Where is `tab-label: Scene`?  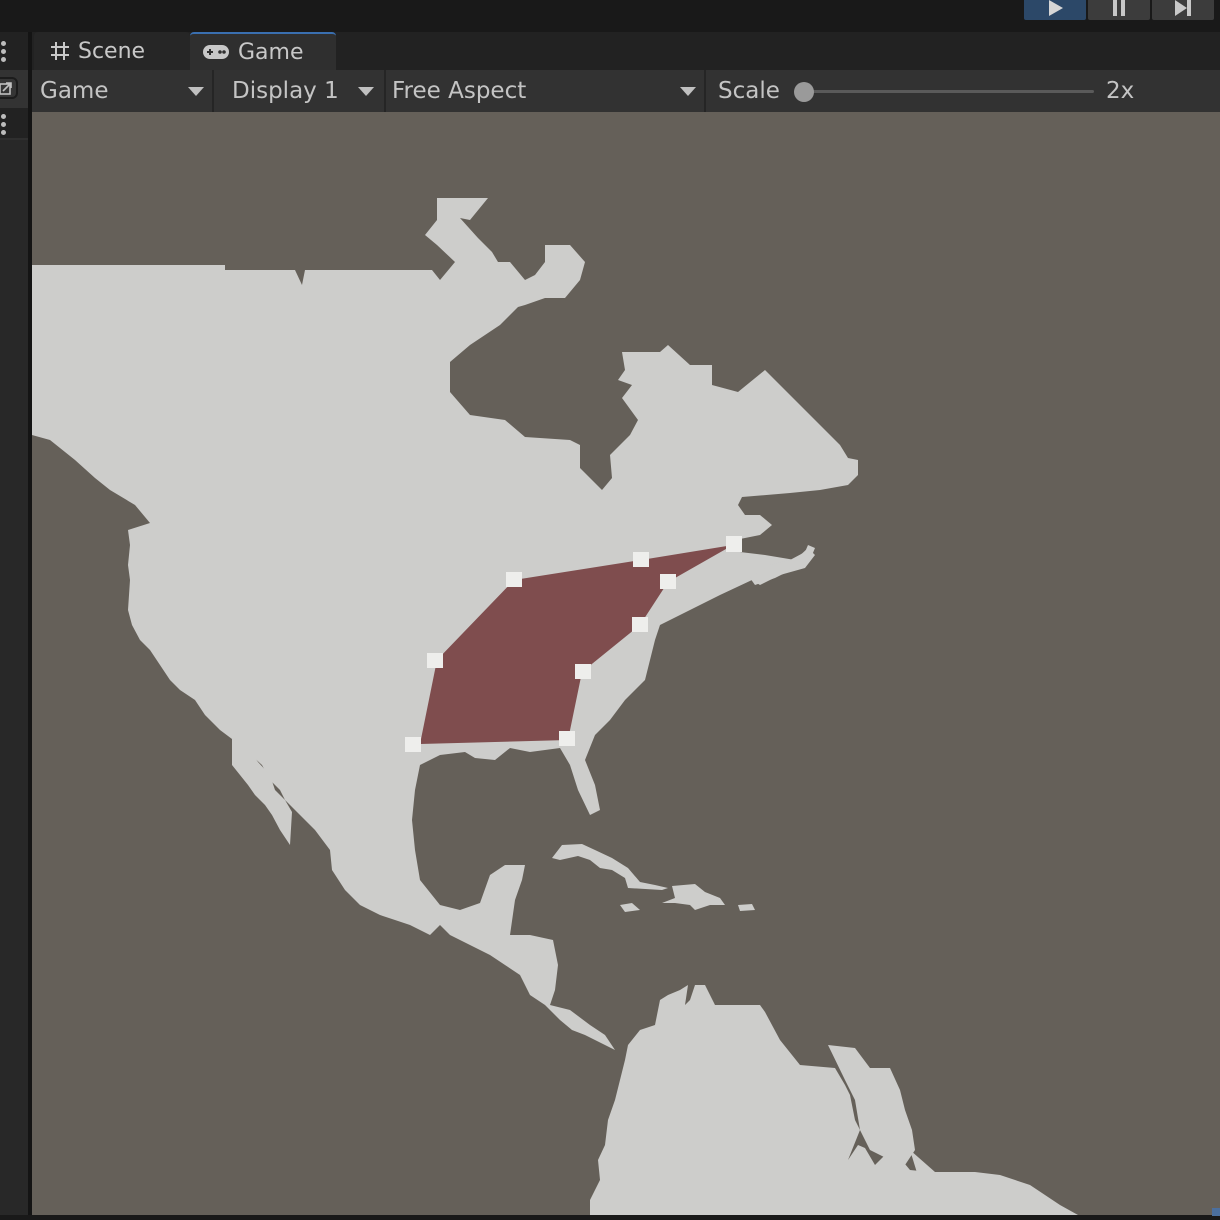 tab-label: Scene is located at coordinates (112, 51).